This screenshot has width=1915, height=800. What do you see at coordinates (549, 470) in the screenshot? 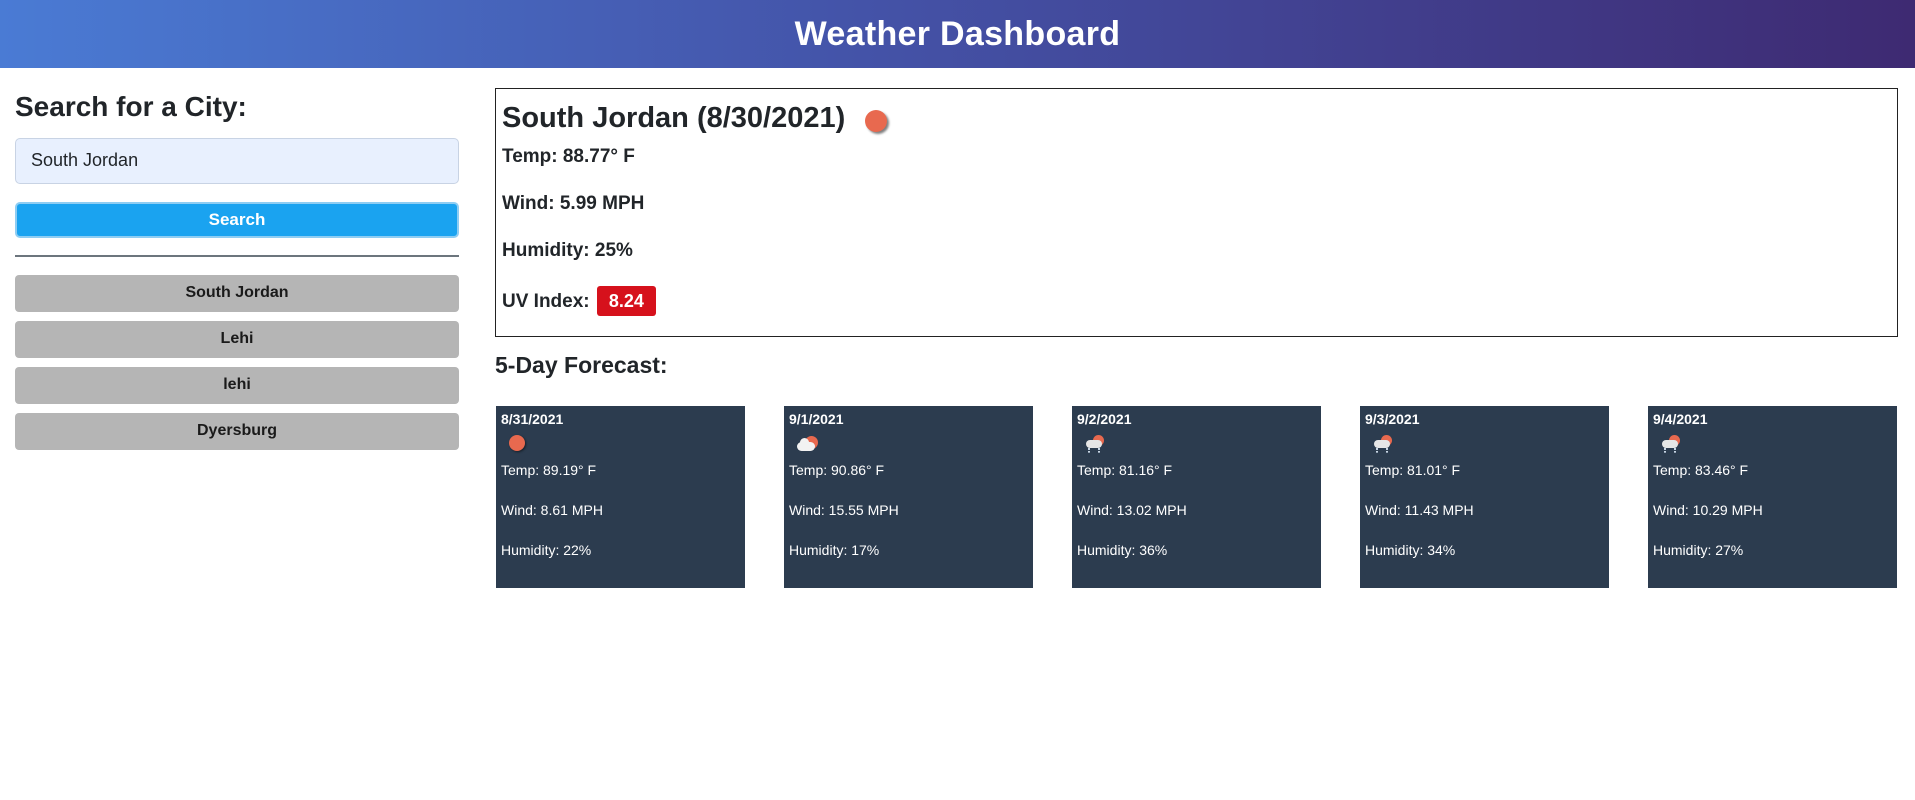
I see `forecast-temp: Temp: 89.19° F` at bounding box center [549, 470].